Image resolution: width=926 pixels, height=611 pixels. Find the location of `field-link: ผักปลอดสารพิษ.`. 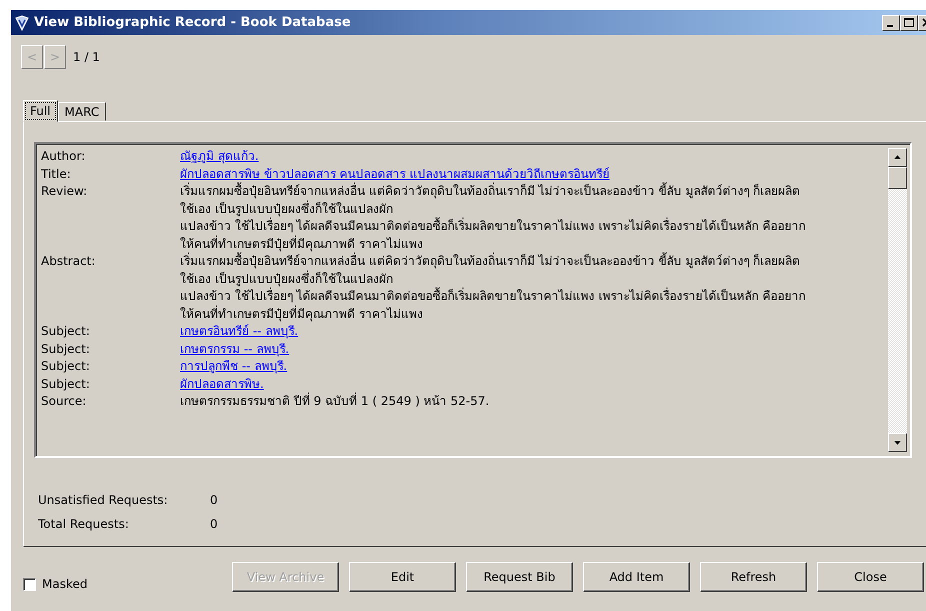

field-link: ผักปลอดสารพิษ. is located at coordinates (222, 383).